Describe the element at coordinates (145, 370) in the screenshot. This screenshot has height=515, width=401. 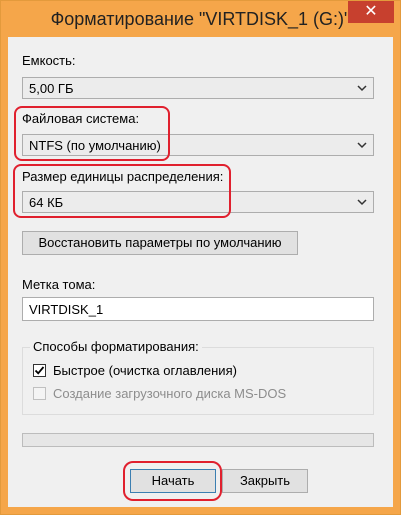
I see `quick-format-label: Быстрое (очистка оглавления)` at that location.